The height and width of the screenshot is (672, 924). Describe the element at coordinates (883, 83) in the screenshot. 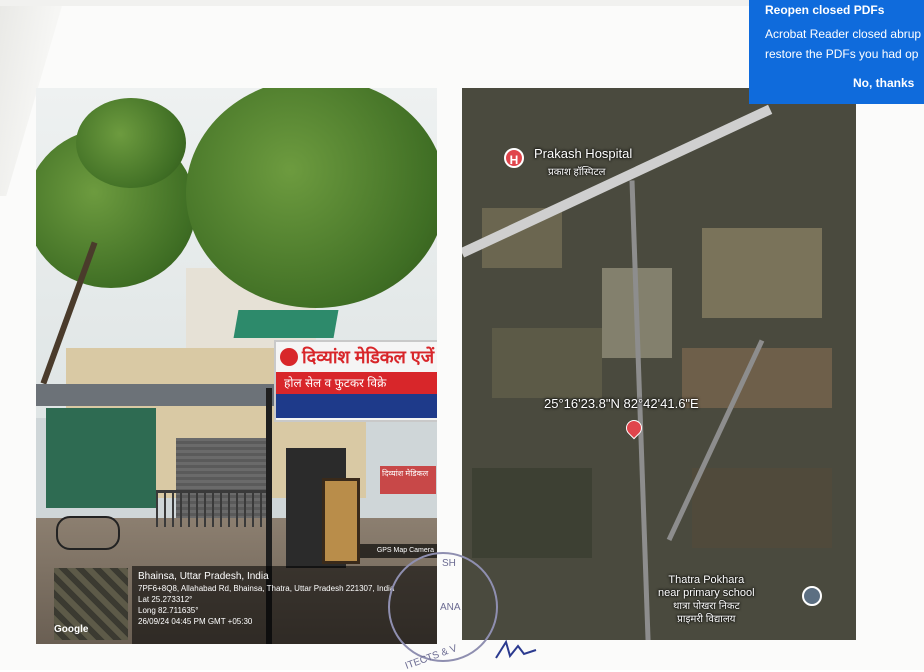

I see `no-thanks-button: No, thanks` at that location.